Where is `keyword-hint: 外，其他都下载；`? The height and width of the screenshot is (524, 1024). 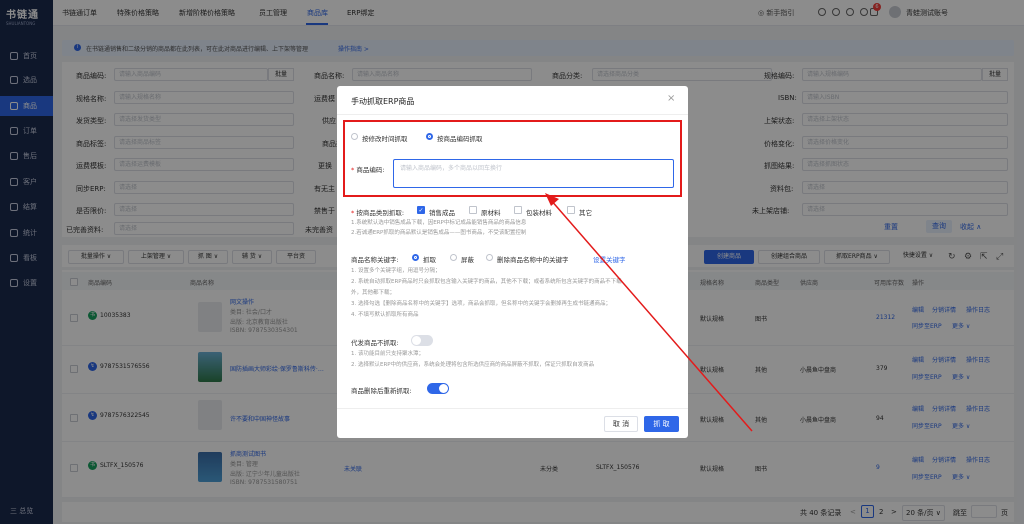
keyword-hint: 外，其他都下载； is located at coordinates (373, 293).